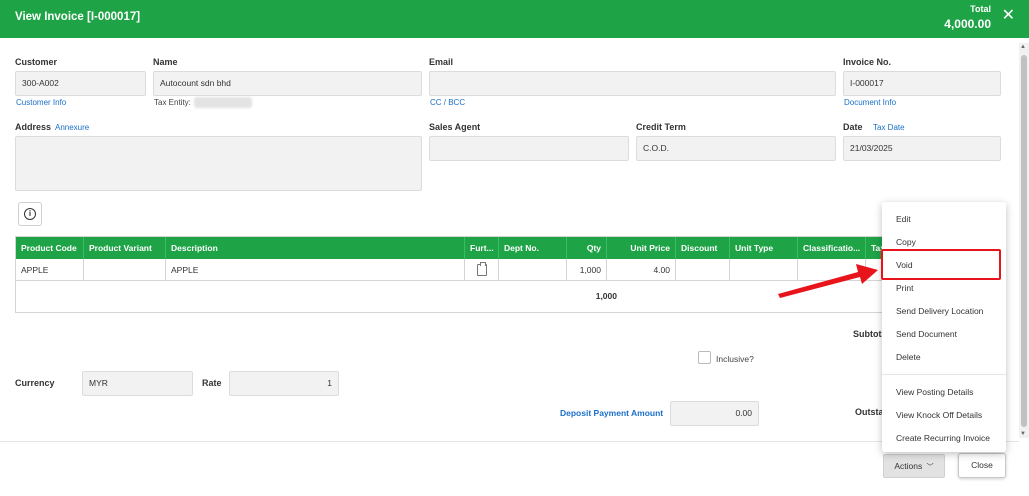 The width and height of the screenshot is (1029, 496). Describe the element at coordinates (1008, 16) in the screenshot. I see `close-icon: ✕` at that location.